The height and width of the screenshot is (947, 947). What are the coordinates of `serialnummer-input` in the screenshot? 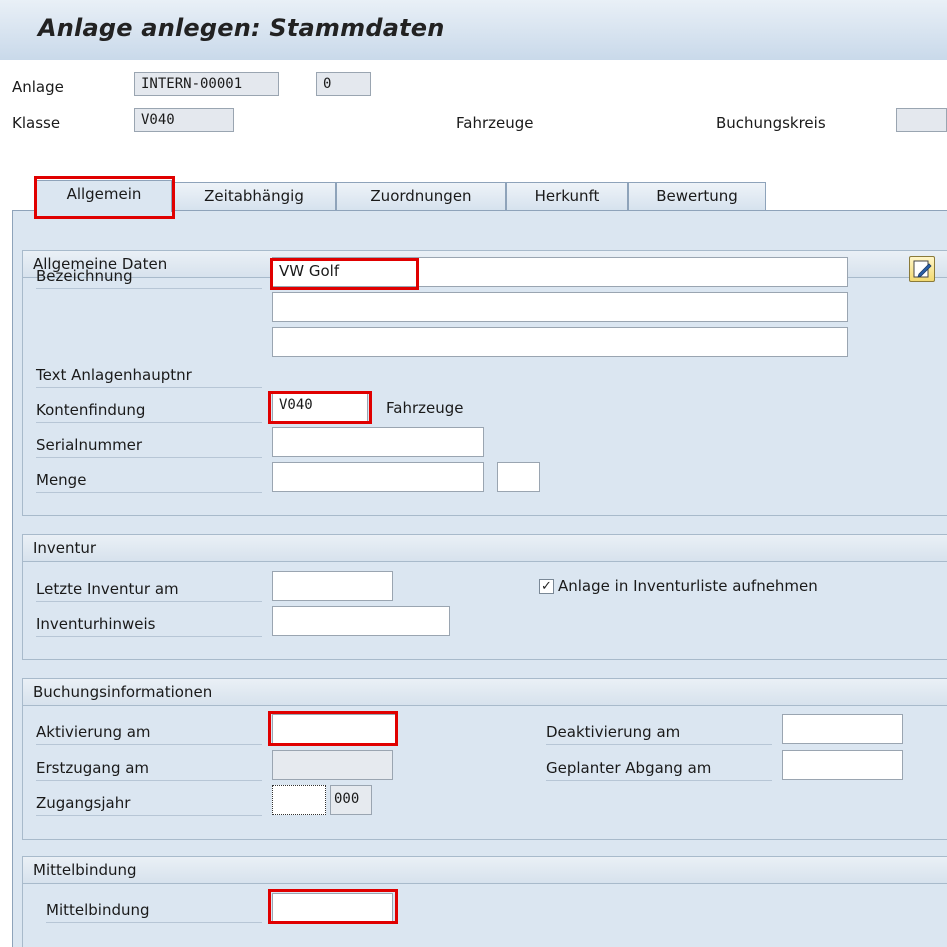 It's located at (378, 442).